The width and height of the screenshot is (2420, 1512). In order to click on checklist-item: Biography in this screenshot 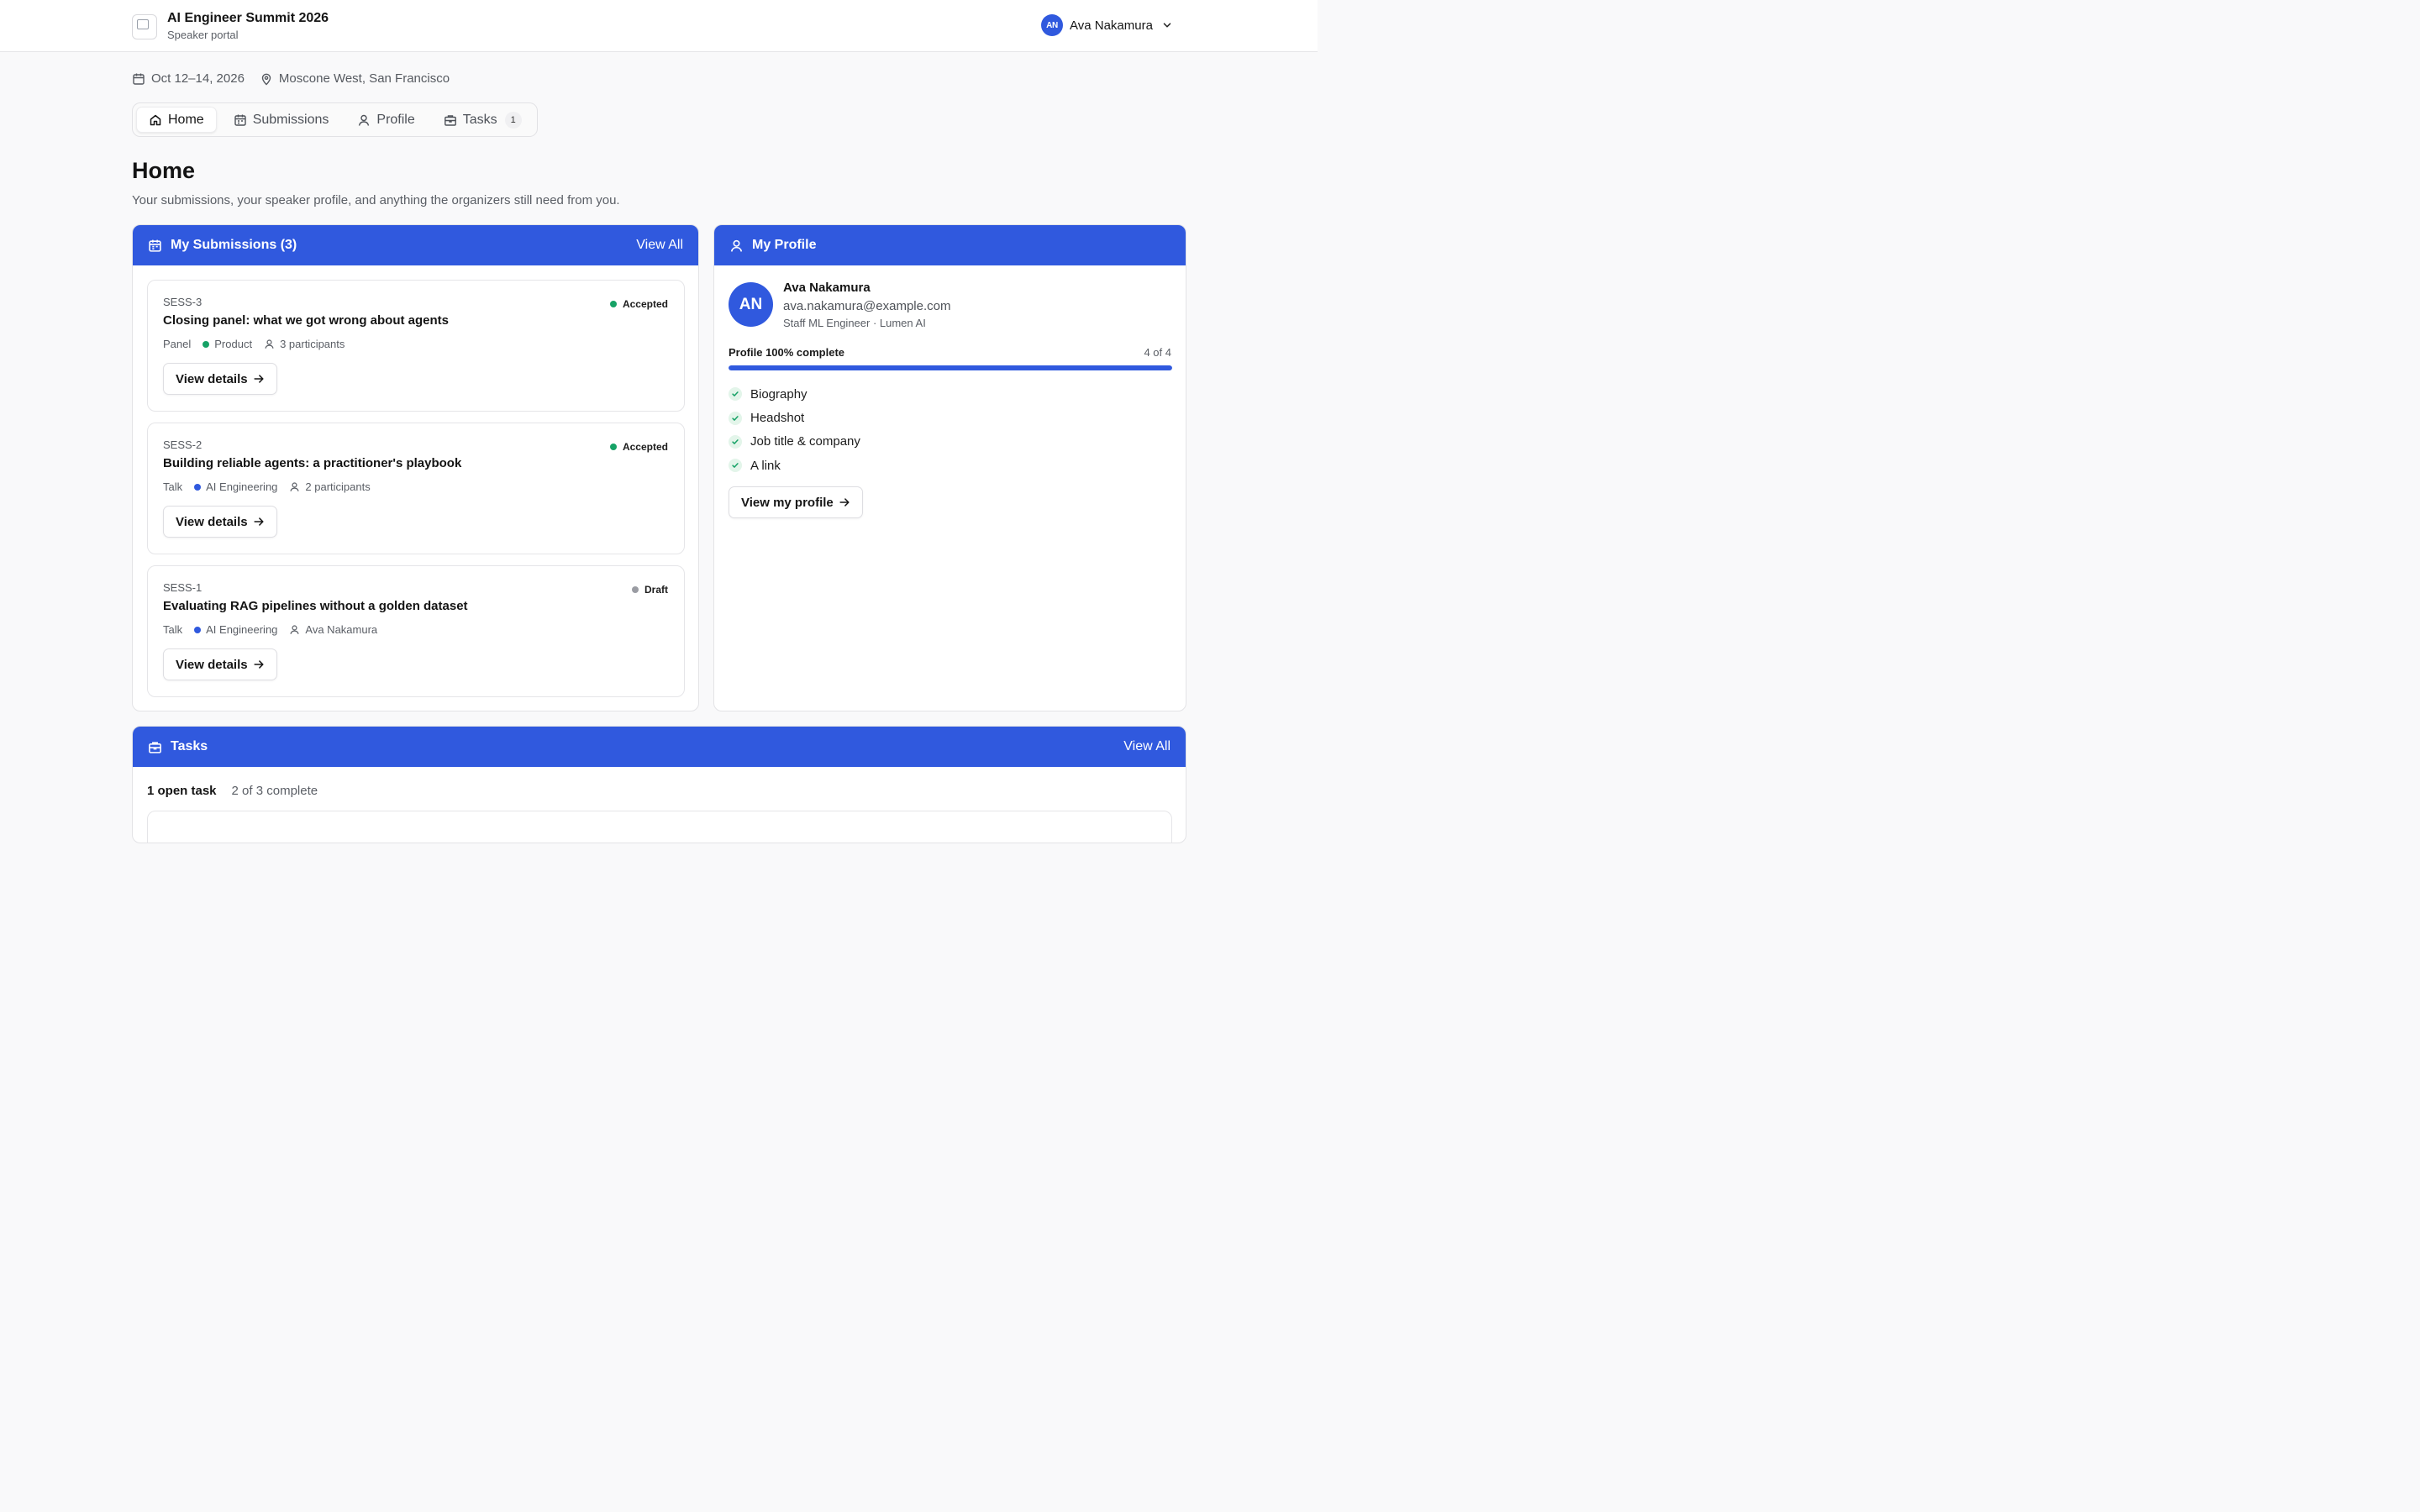, I will do `click(794, 394)`.